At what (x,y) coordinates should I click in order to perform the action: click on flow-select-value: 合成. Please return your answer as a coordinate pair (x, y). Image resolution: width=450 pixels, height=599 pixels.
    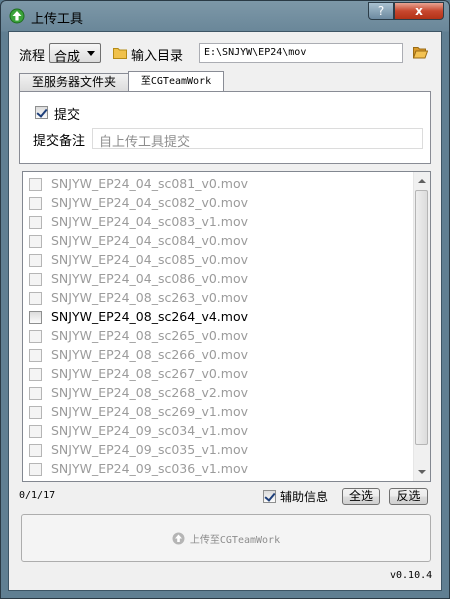
    Looking at the image, I should click on (67, 57).